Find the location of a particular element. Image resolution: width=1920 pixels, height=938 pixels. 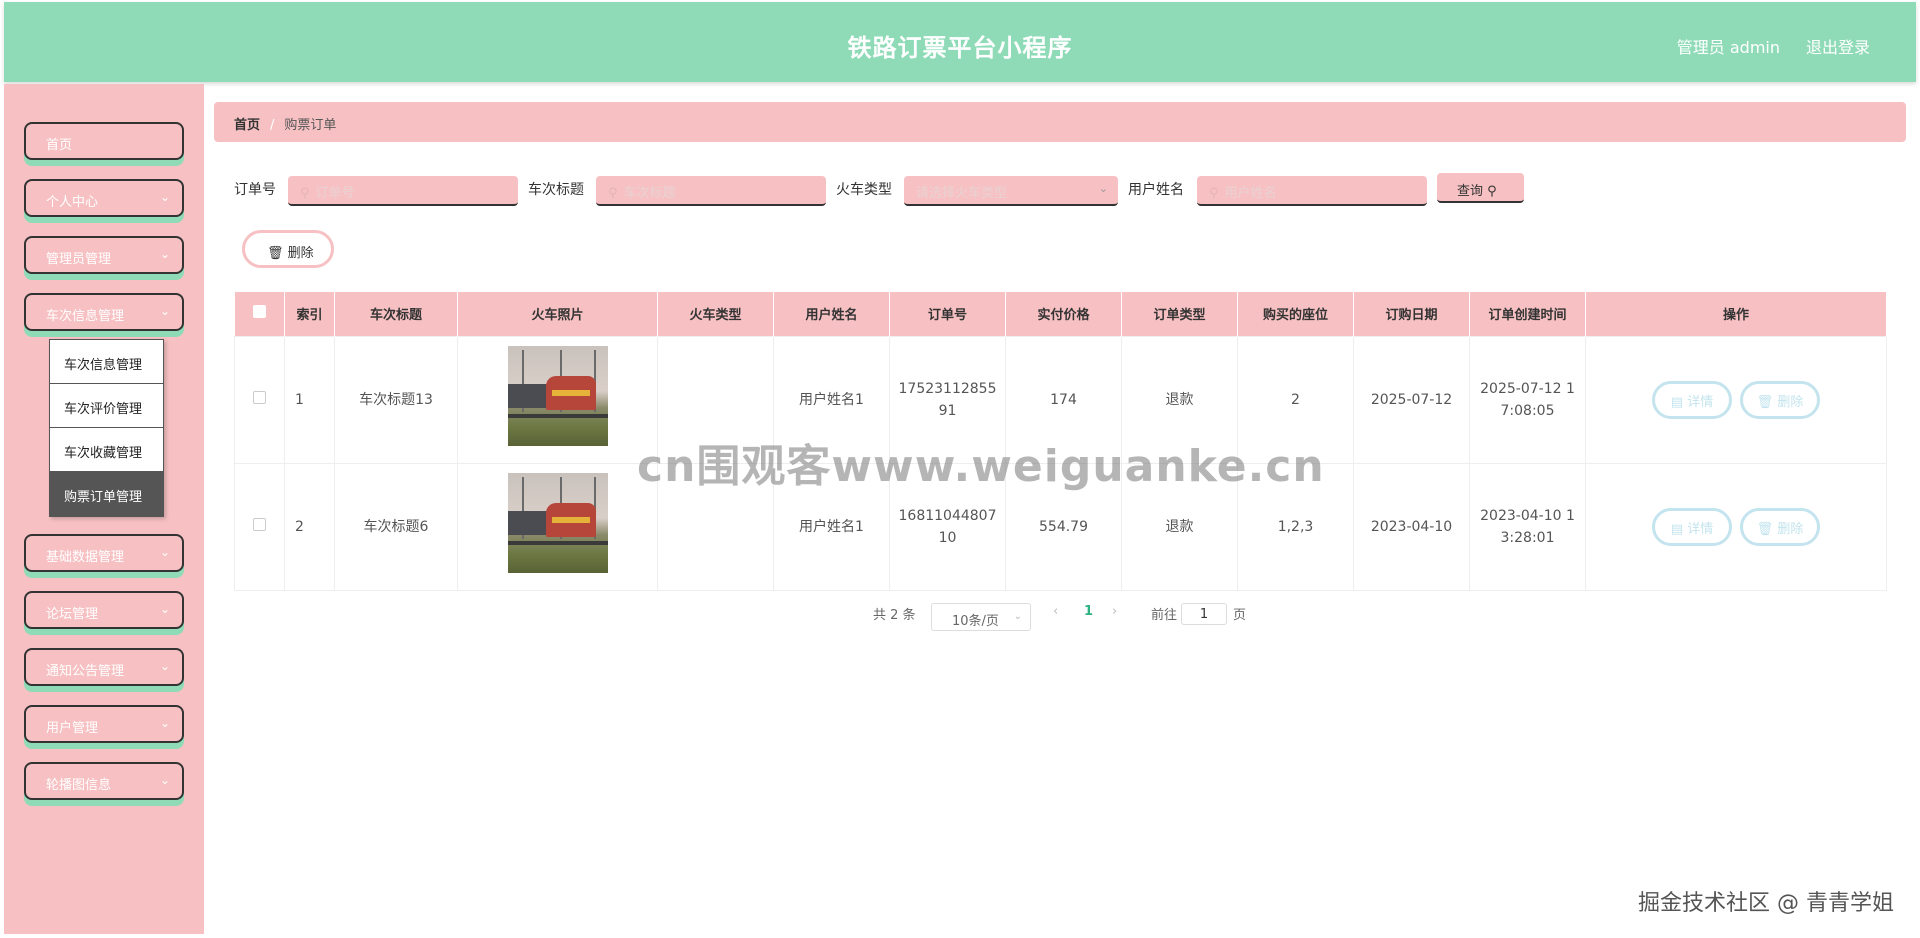

query-button: 查询 ⚲ is located at coordinates (1480, 188).